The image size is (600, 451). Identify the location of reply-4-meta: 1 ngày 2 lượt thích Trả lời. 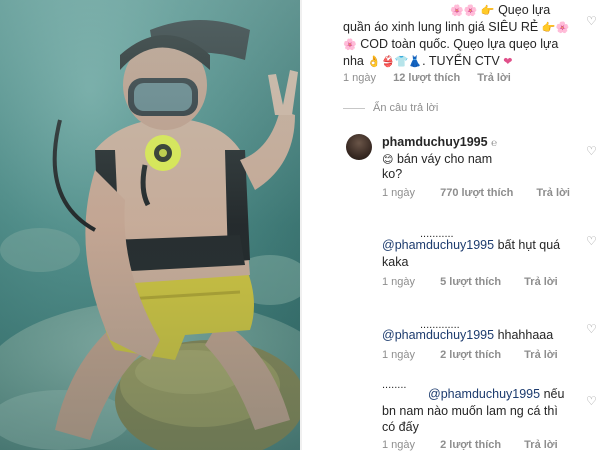
(470, 445).